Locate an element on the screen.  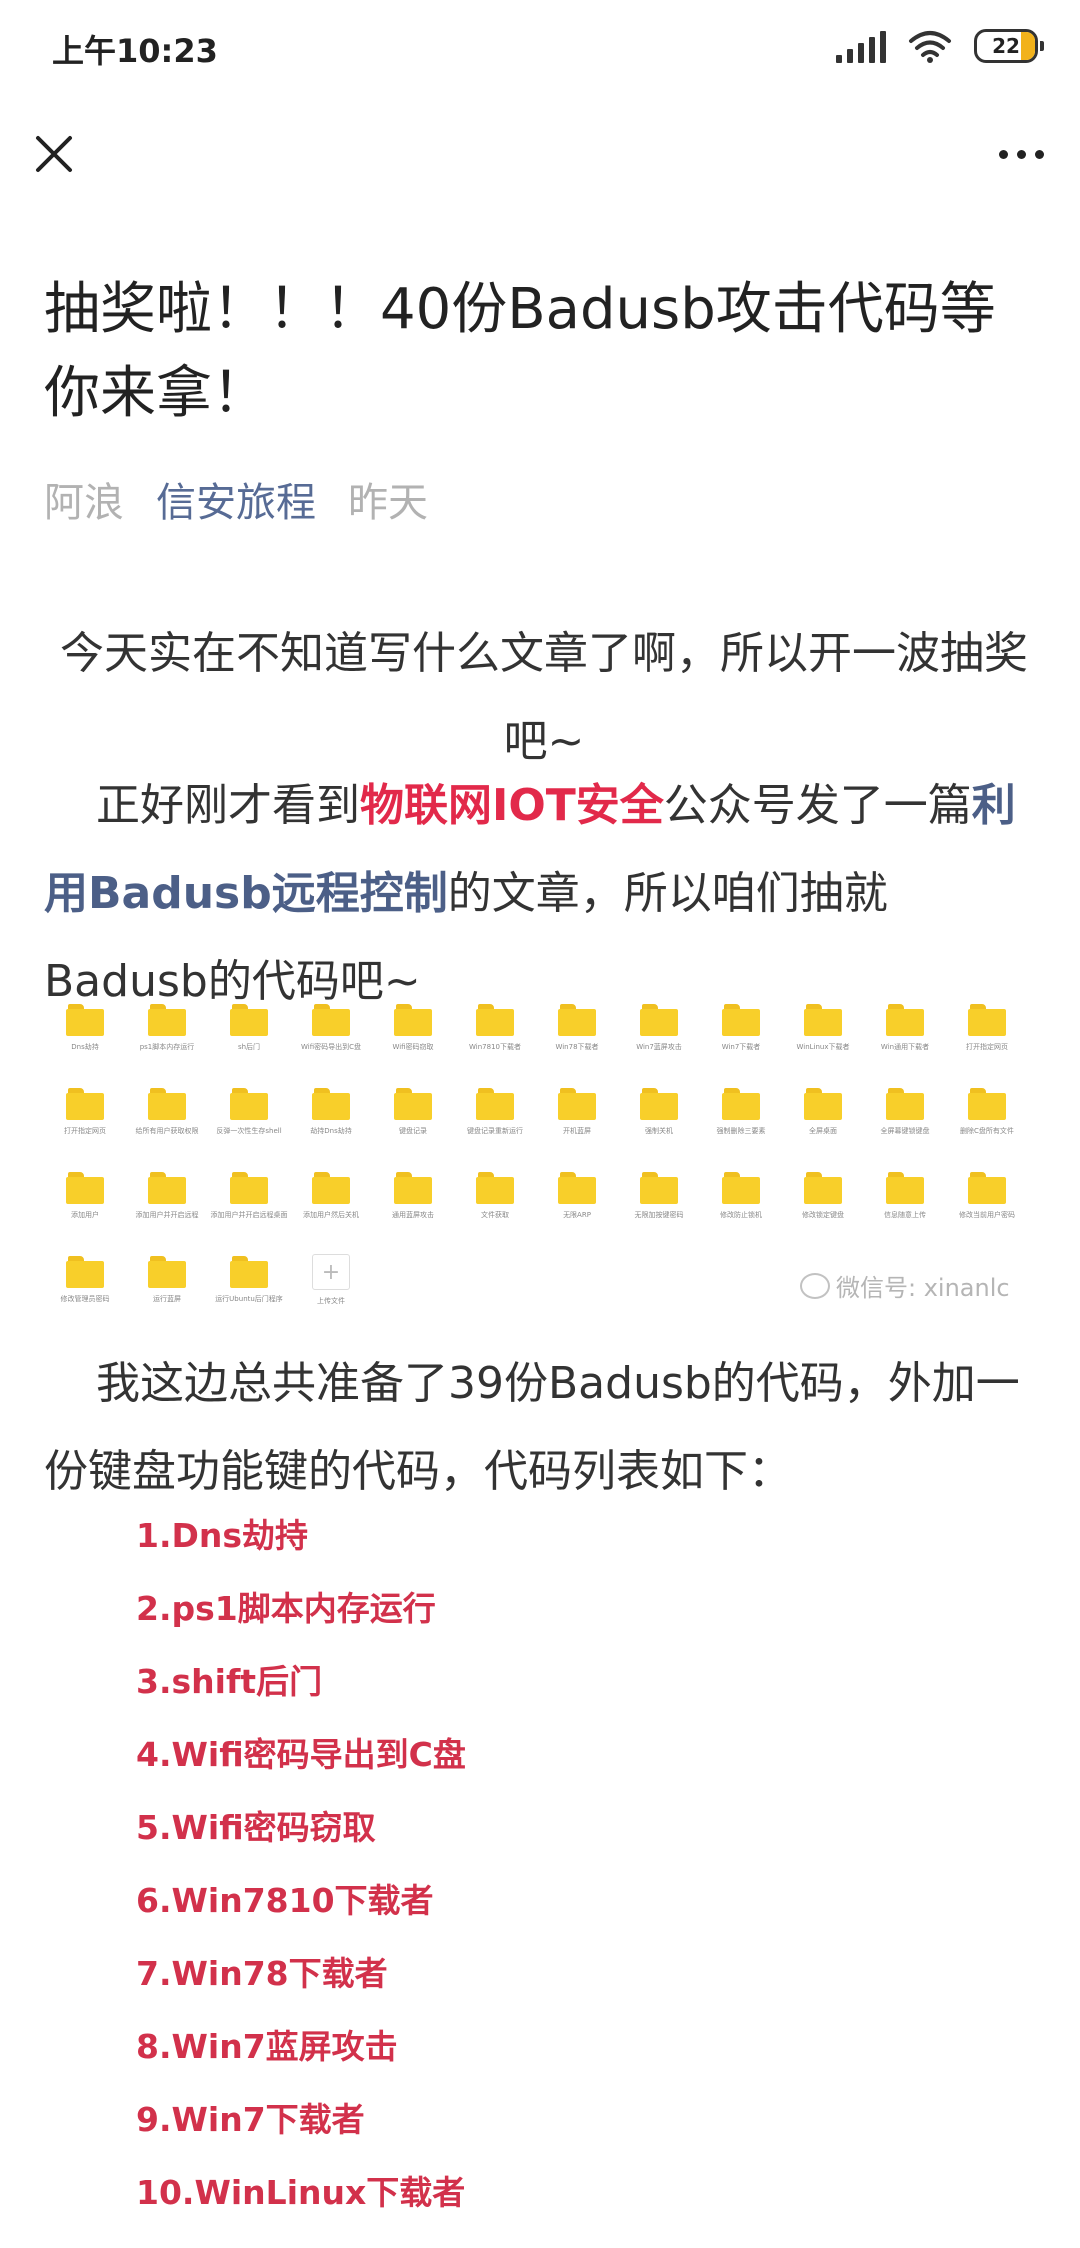
folder-item: 修改管理员密码 is located at coordinates (85, 1286).